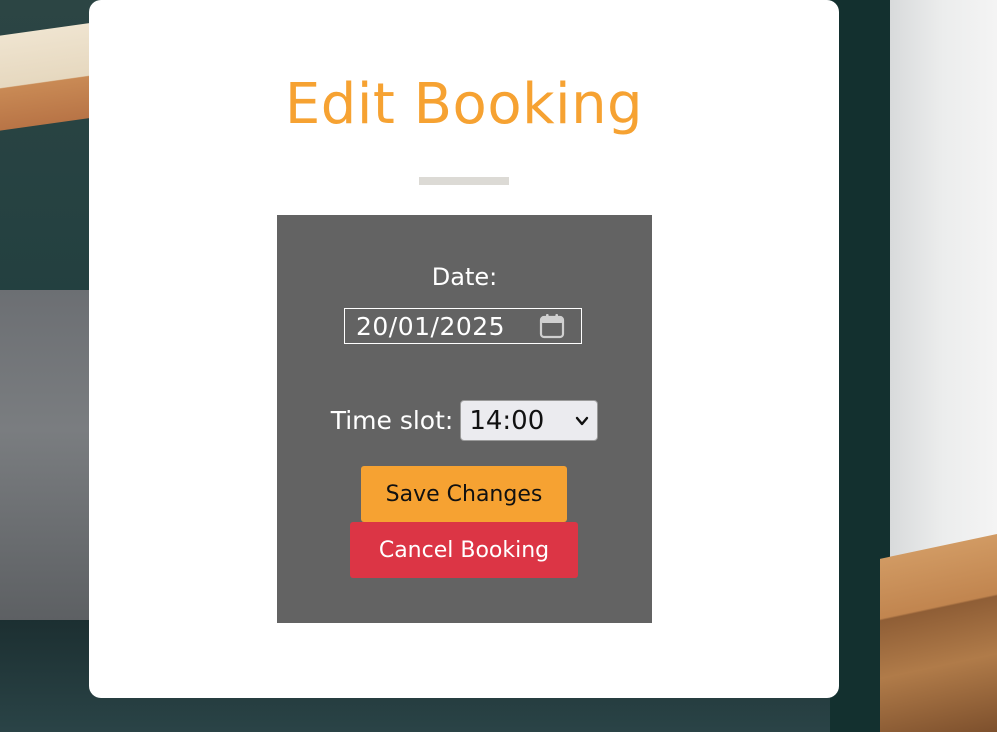  What do you see at coordinates (506, 421) in the screenshot?
I see `time-slot-value: 14:00` at bounding box center [506, 421].